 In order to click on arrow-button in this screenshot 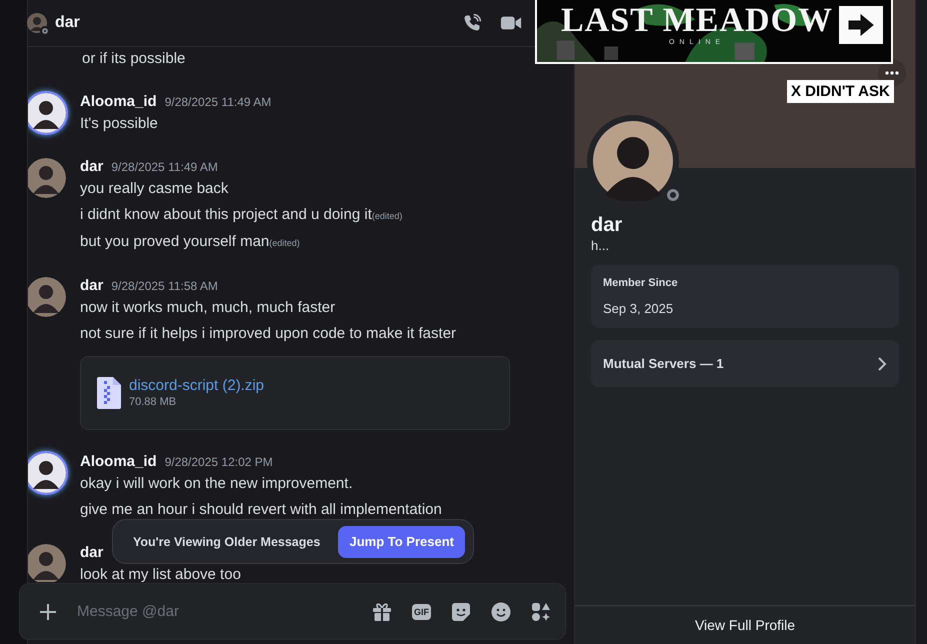, I will do `click(861, 25)`.